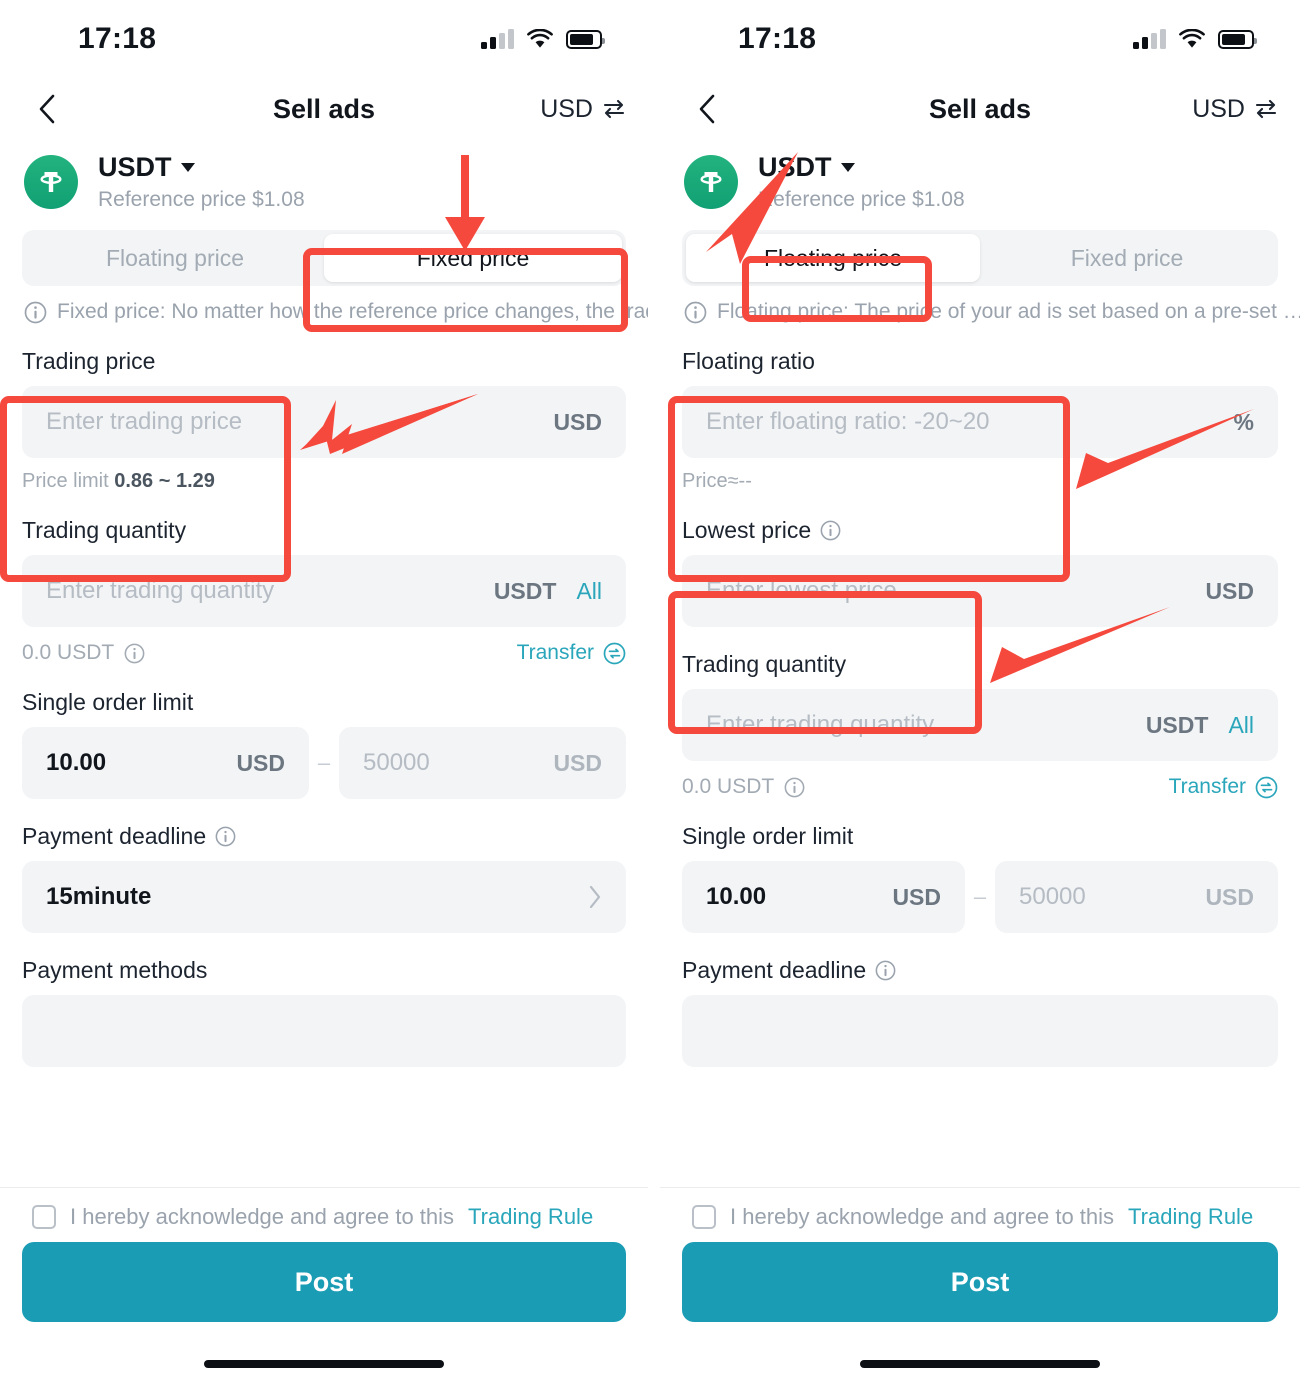 This screenshot has height=1382, width=1300. What do you see at coordinates (980, 1364) in the screenshot?
I see `home-indicator-right` at bounding box center [980, 1364].